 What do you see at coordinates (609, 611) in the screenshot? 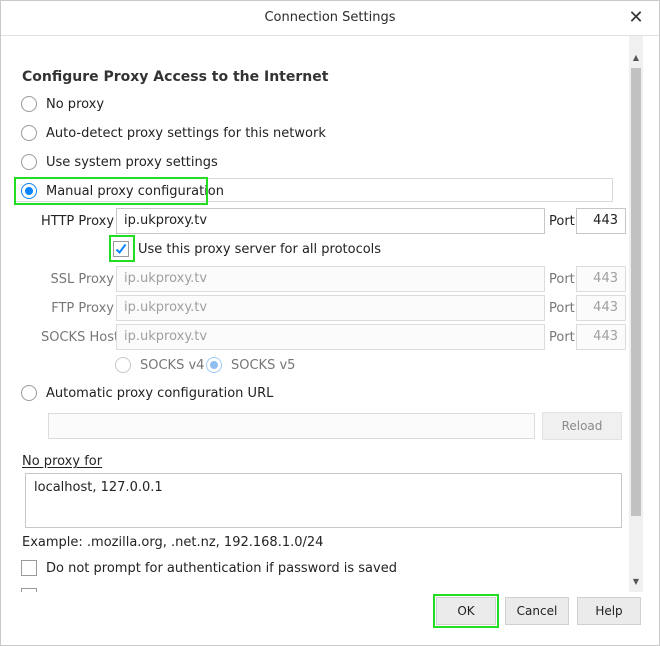
I see `help-button: Help` at bounding box center [609, 611].